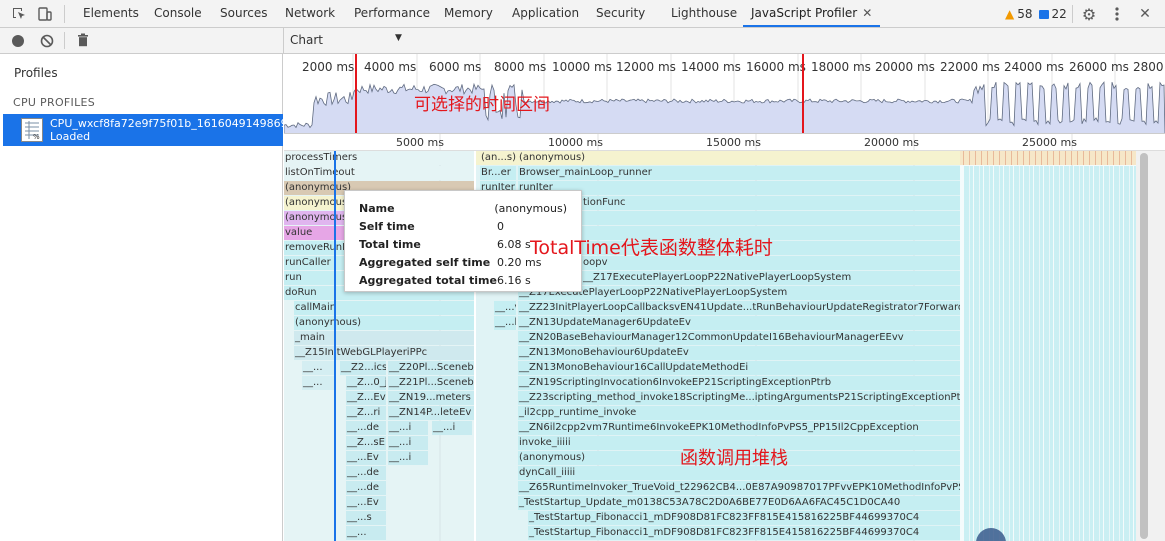  I want to click on tab-javascript-profiler: JavaScript Profiler ✕, so click(812, 13).